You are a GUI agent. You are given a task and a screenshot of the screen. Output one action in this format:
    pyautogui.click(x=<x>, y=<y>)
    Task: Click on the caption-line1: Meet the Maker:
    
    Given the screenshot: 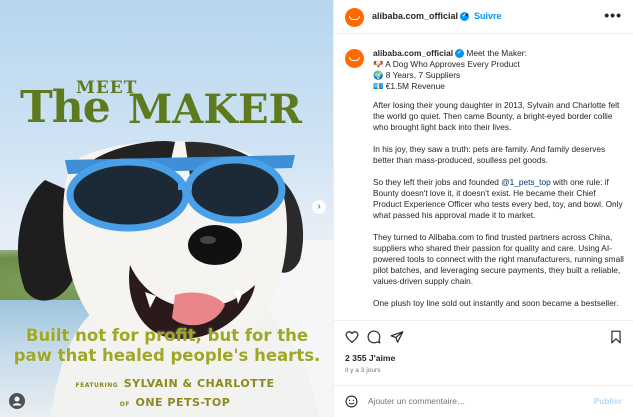 What is the action you would take?
    pyautogui.click(x=496, y=53)
    